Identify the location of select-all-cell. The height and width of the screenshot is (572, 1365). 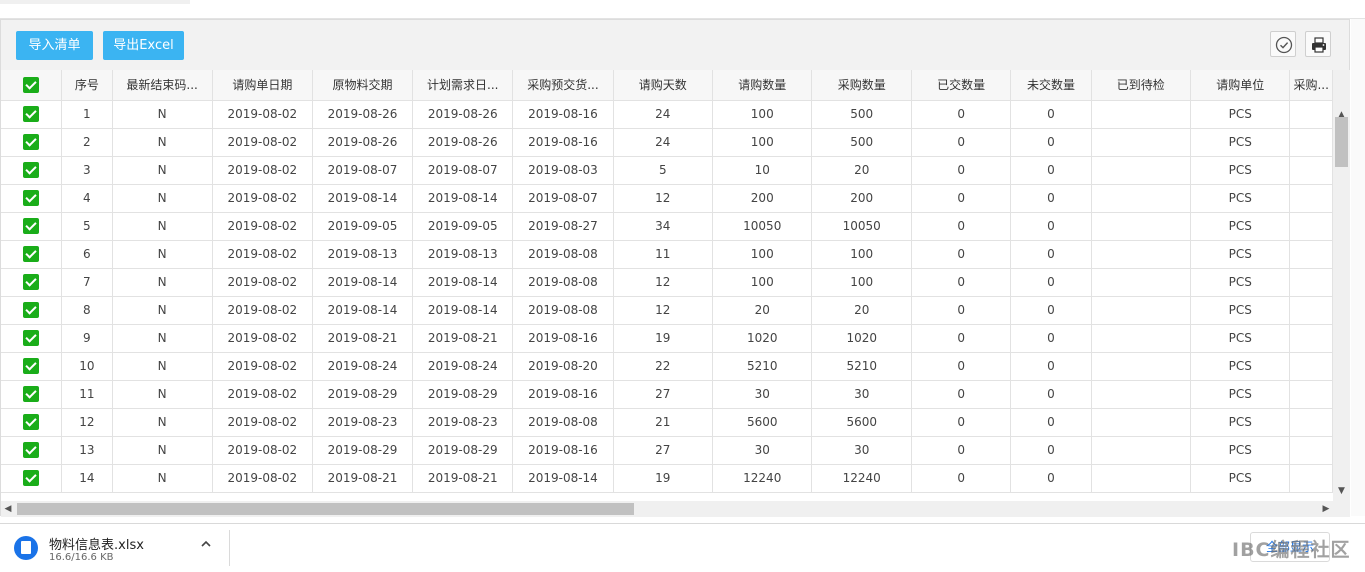
(32, 85).